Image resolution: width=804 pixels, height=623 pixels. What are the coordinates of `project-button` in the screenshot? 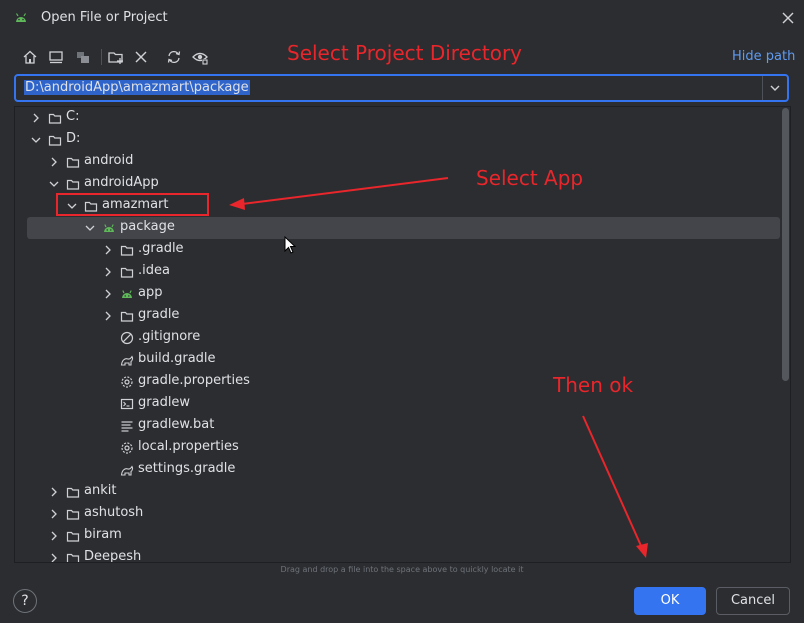 It's located at (83, 57).